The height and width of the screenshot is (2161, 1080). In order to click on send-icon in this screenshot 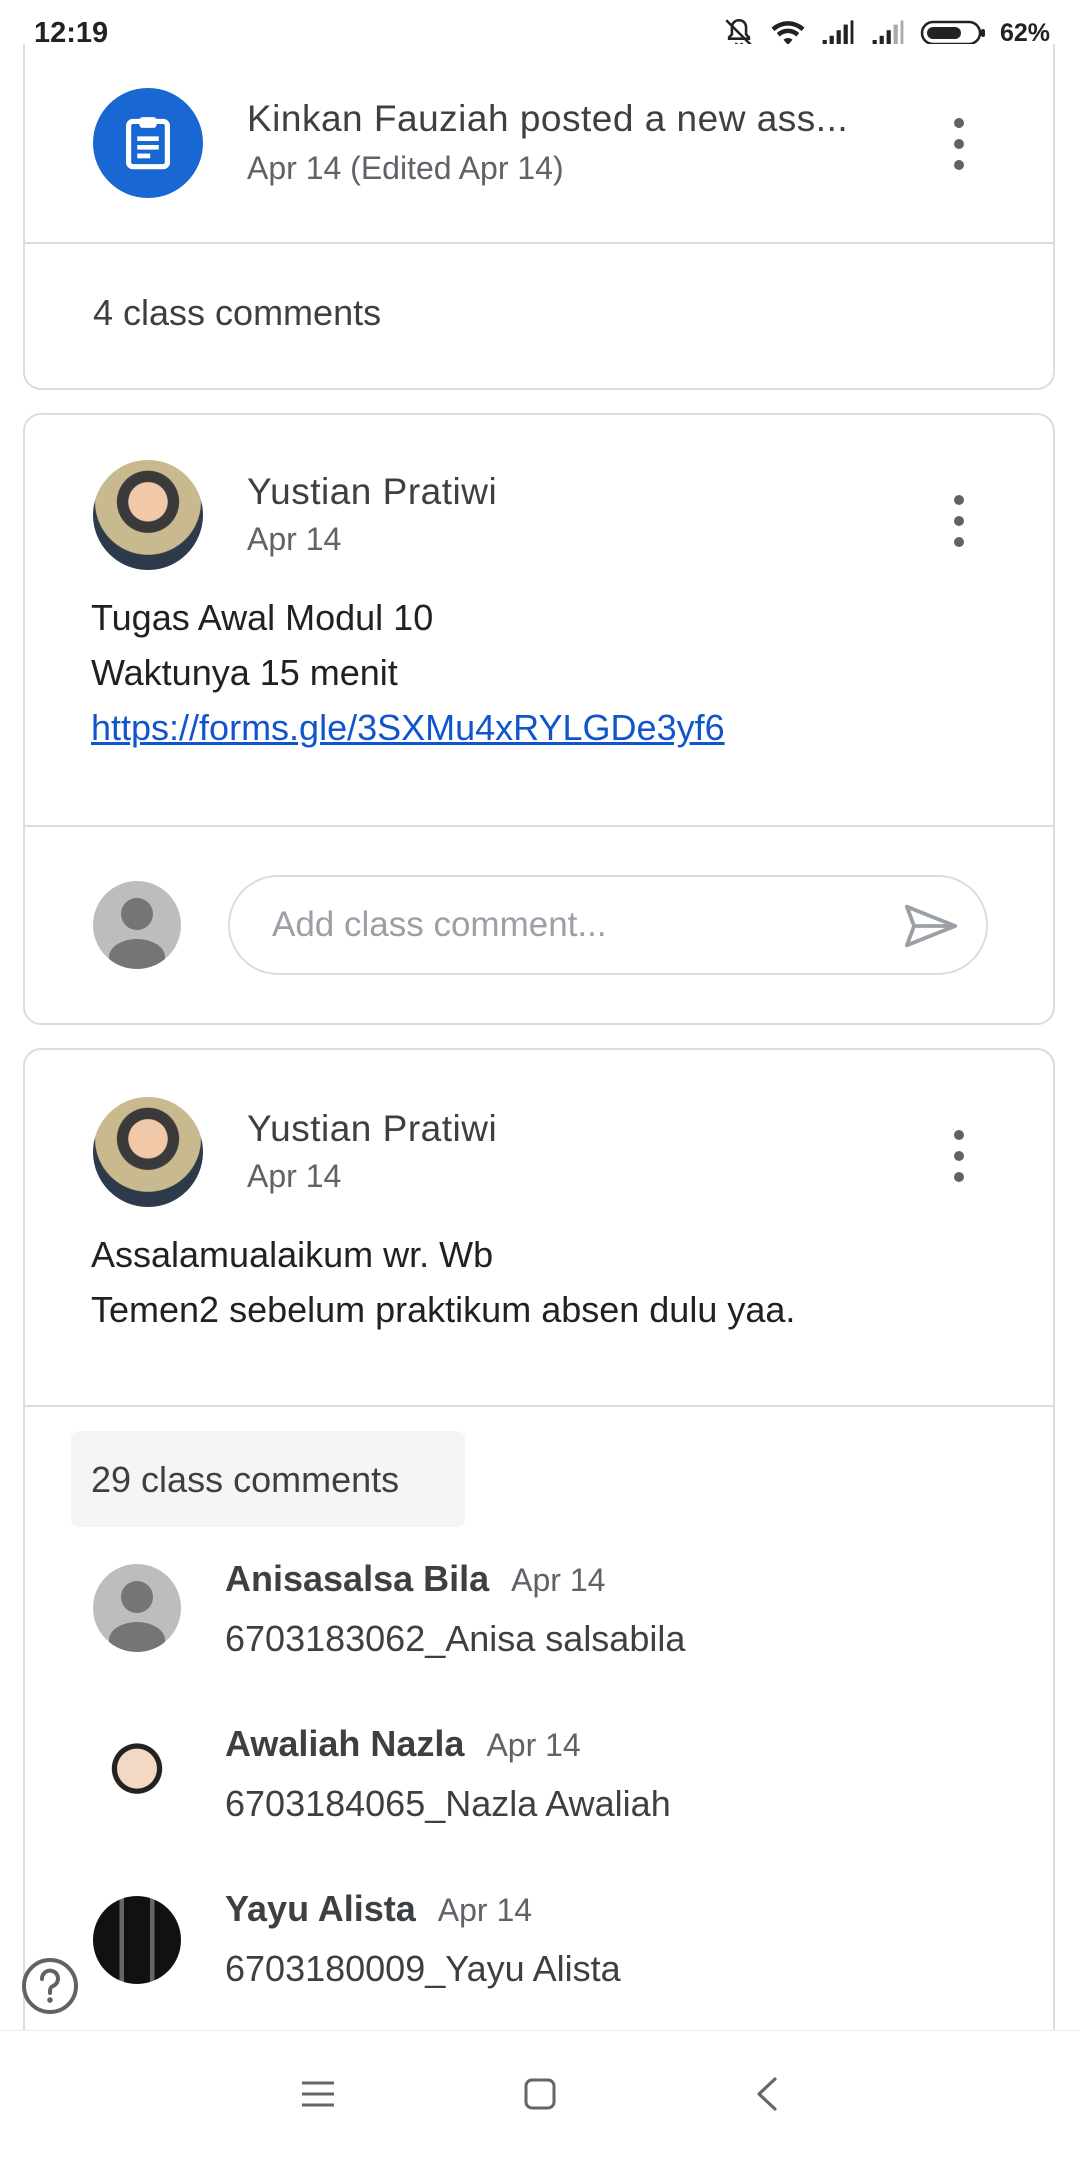, I will do `click(931, 926)`.